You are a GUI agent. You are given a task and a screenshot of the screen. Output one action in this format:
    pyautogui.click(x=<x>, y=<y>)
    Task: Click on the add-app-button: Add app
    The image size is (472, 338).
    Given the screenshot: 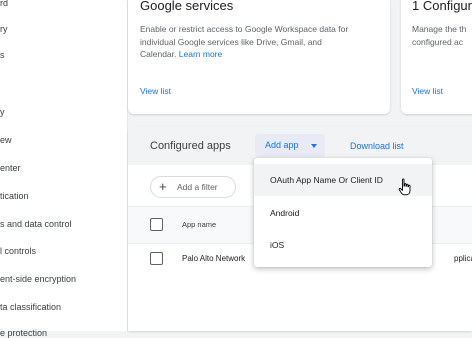 What is the action you would take?
    pyautogui.click(x=290, y=145)
    